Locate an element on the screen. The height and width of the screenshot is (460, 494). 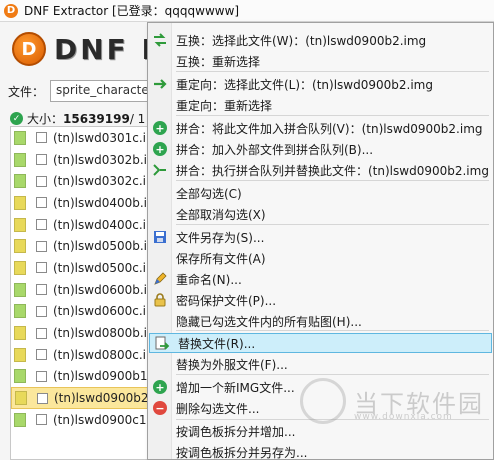
menu-item: 全部勾选(C) is located at coordinates (320, 193).